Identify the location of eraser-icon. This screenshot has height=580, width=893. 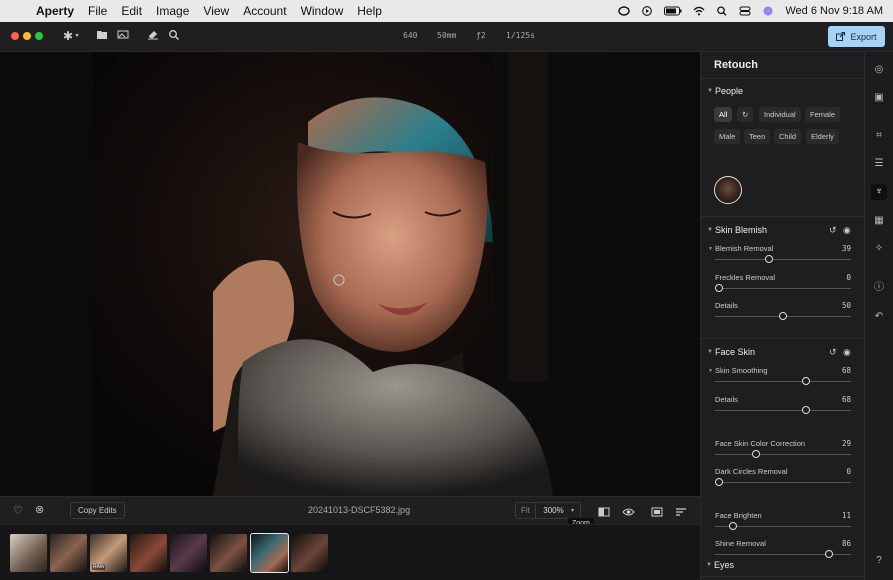
(153, 36).